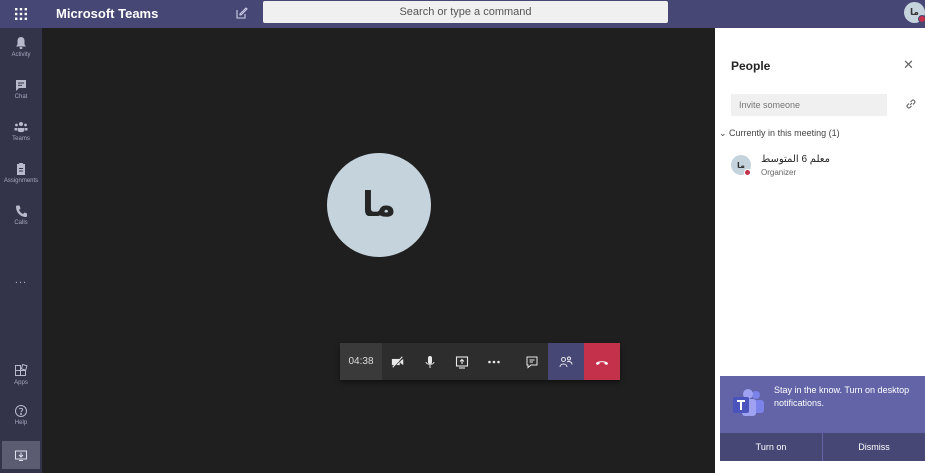 This screenshot has width=925, height=473. Describe the element at coordinates (21, 370) in the screenshot. I see `apps-icon` at that location.